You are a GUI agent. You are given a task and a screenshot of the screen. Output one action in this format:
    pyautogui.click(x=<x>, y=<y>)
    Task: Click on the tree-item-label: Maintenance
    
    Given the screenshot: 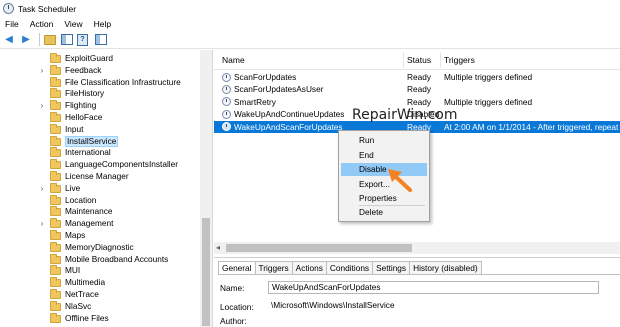 What is the action you would take?
    pyautogui.click(x=89, y=211)
    